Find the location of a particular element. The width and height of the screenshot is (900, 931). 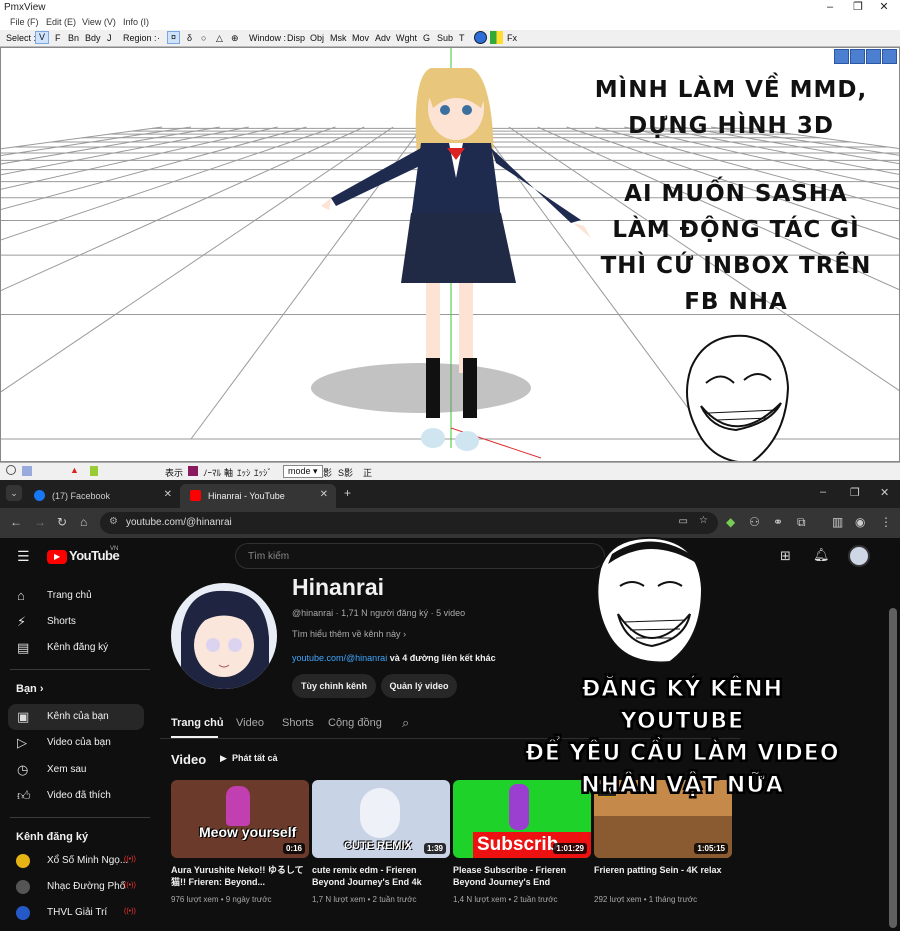

window-wght: Wght is located at coordinates (406, 38).